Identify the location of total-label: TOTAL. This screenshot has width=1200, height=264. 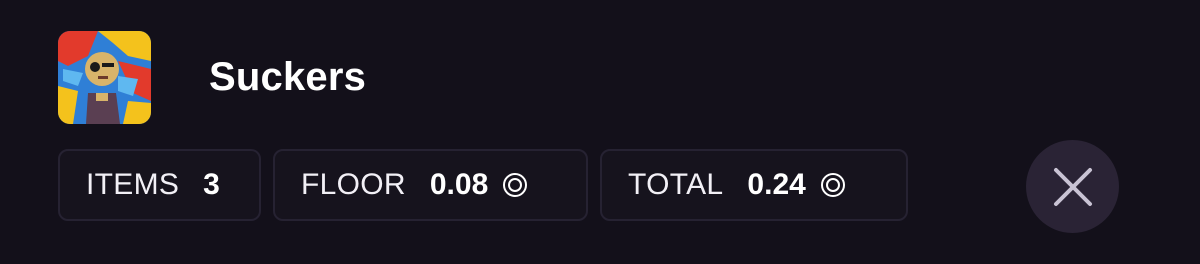
(676, 184).